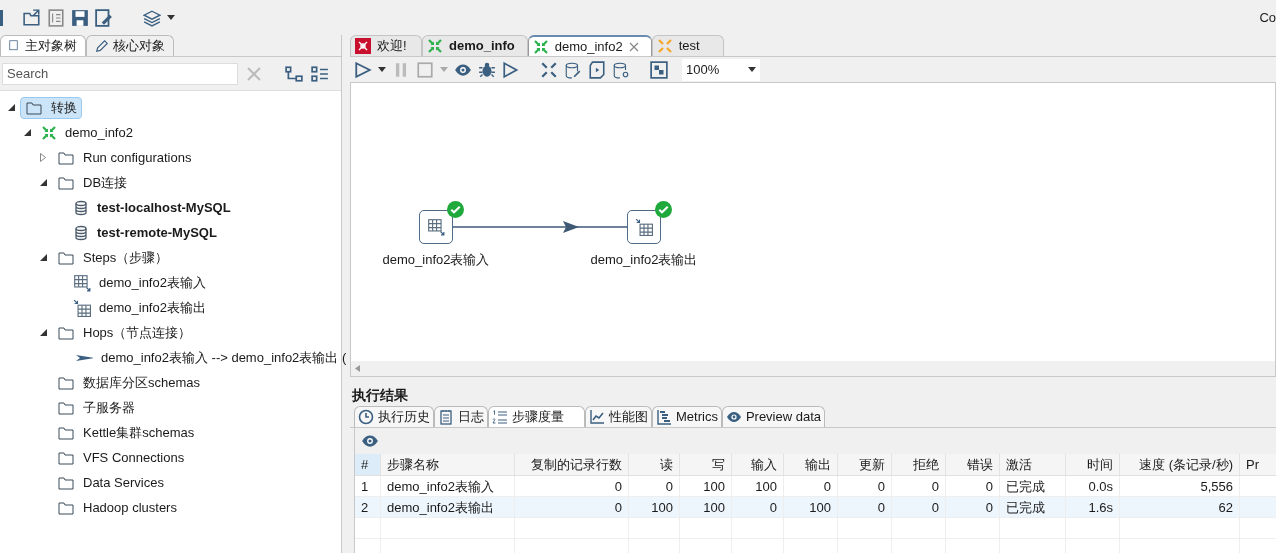 This screenshot has width=1276, height=553. Describe the element at coordinates (461, 416) in the screenshot. I see `result-tab: 日志` at that location.